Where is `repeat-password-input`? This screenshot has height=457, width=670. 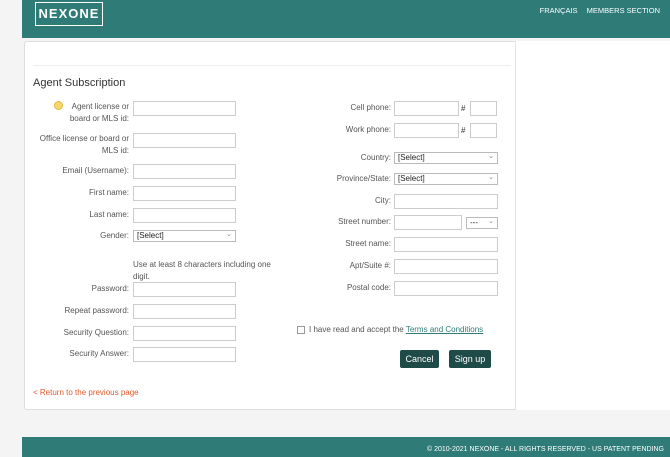 repeat-password-input is located at coordinates (184, 311).